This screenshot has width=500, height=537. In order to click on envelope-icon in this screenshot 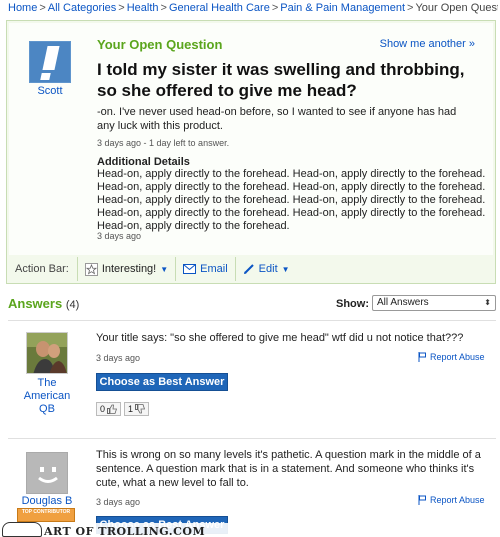, I will do `click(190, 269)`.